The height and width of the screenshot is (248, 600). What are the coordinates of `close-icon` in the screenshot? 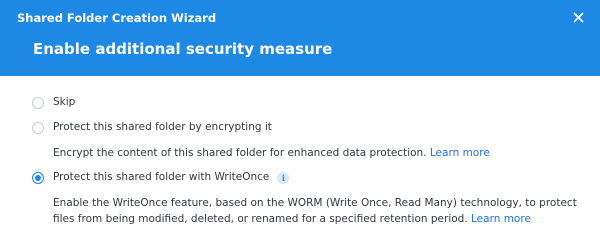 It's located at (578, 17).